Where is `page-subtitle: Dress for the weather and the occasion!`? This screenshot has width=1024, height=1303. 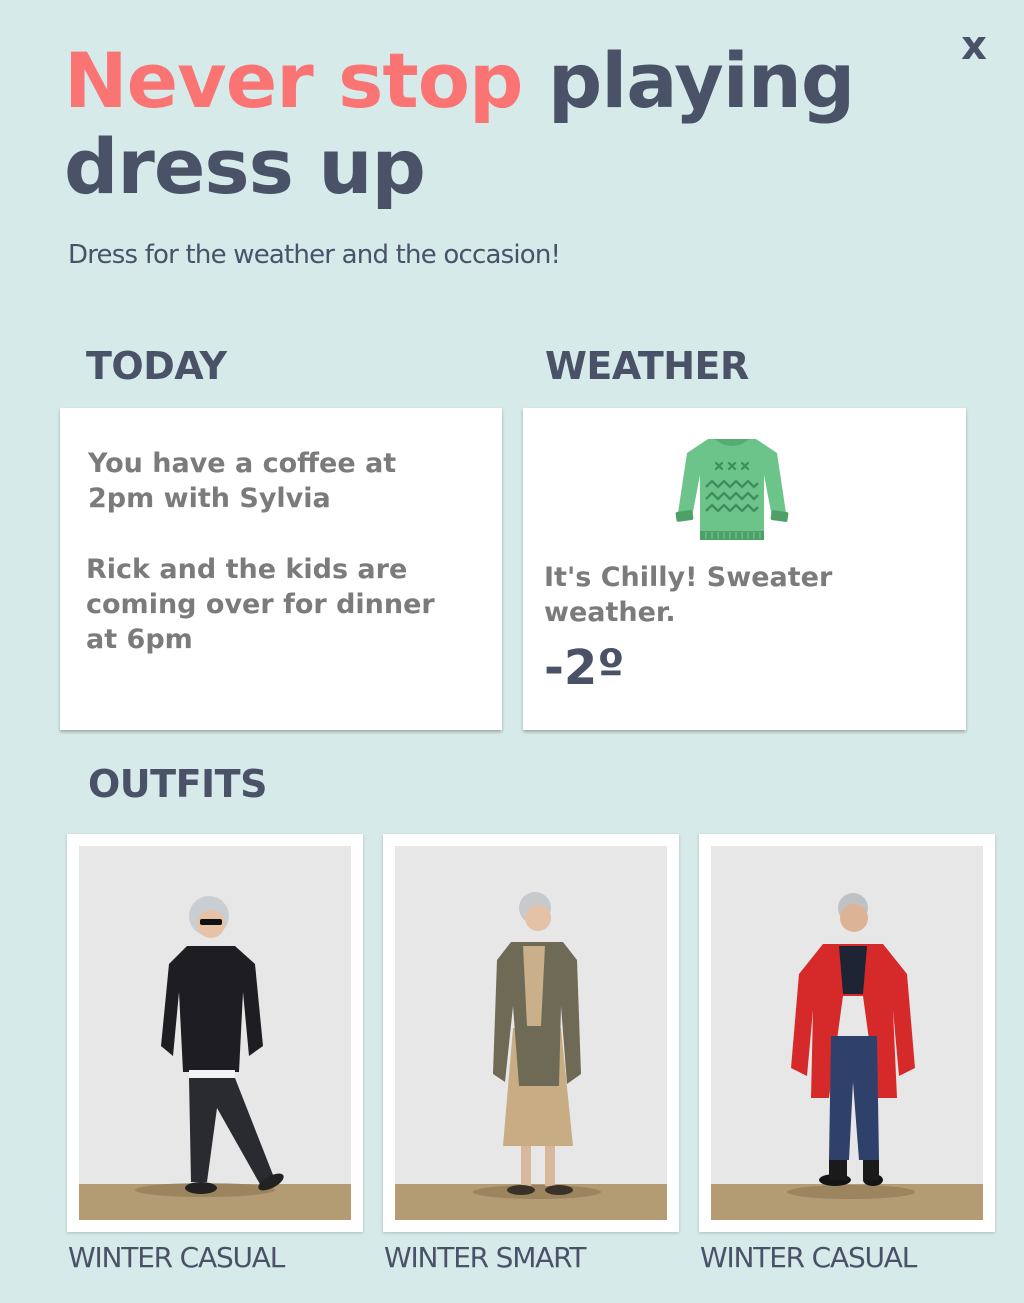 page-subtitle: Dress for the weather and the occasion! is located at coordinates (314, 255).